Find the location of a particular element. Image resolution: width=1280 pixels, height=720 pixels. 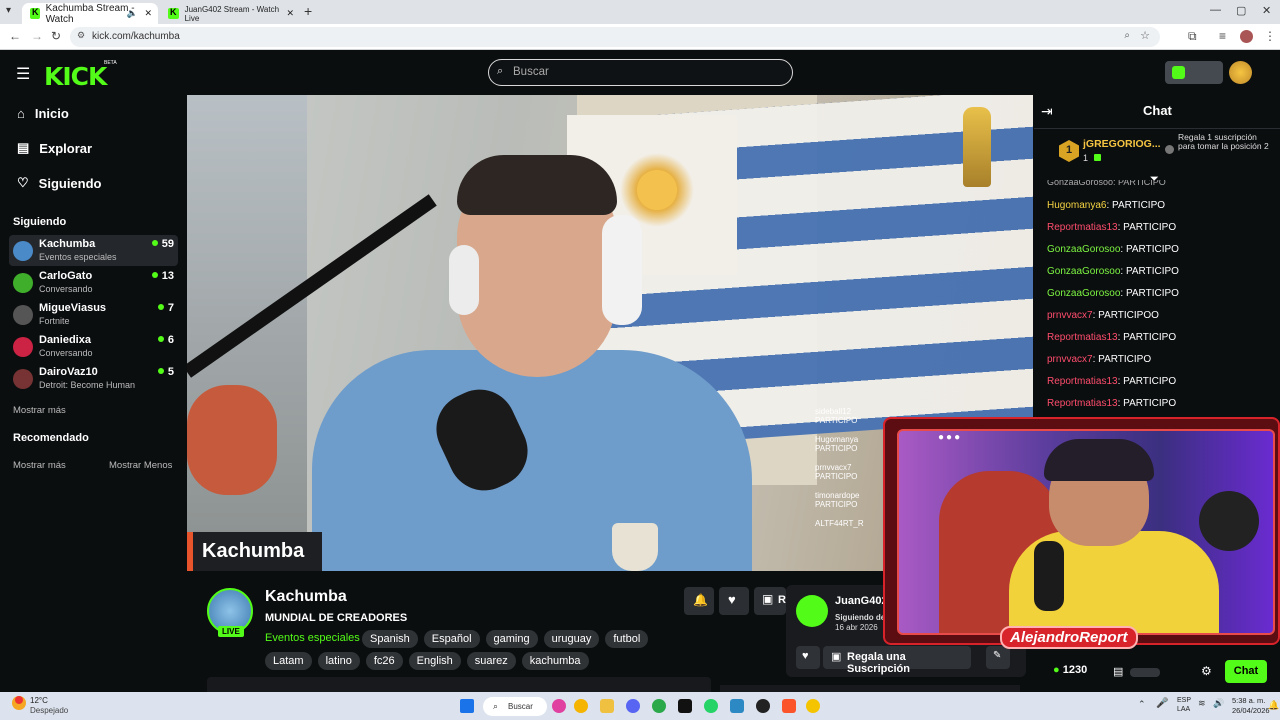

show-more-link: Mostrar más is located at coordinates (39, 410).